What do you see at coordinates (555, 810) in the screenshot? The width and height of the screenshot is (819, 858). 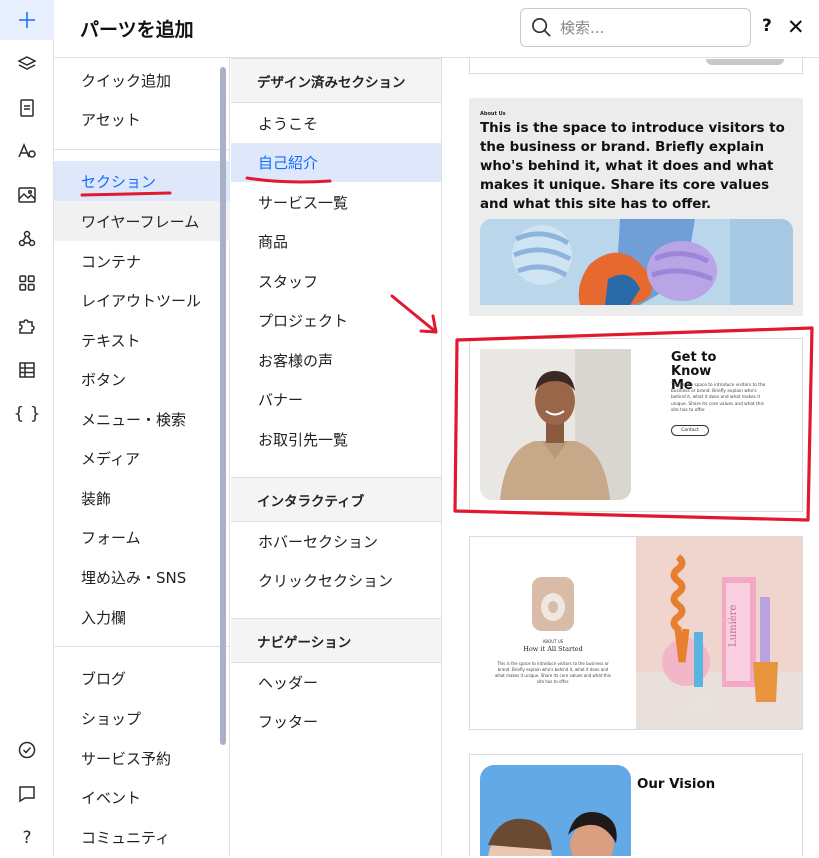 I see `card-vision-image` at bounding box center [555, 810].